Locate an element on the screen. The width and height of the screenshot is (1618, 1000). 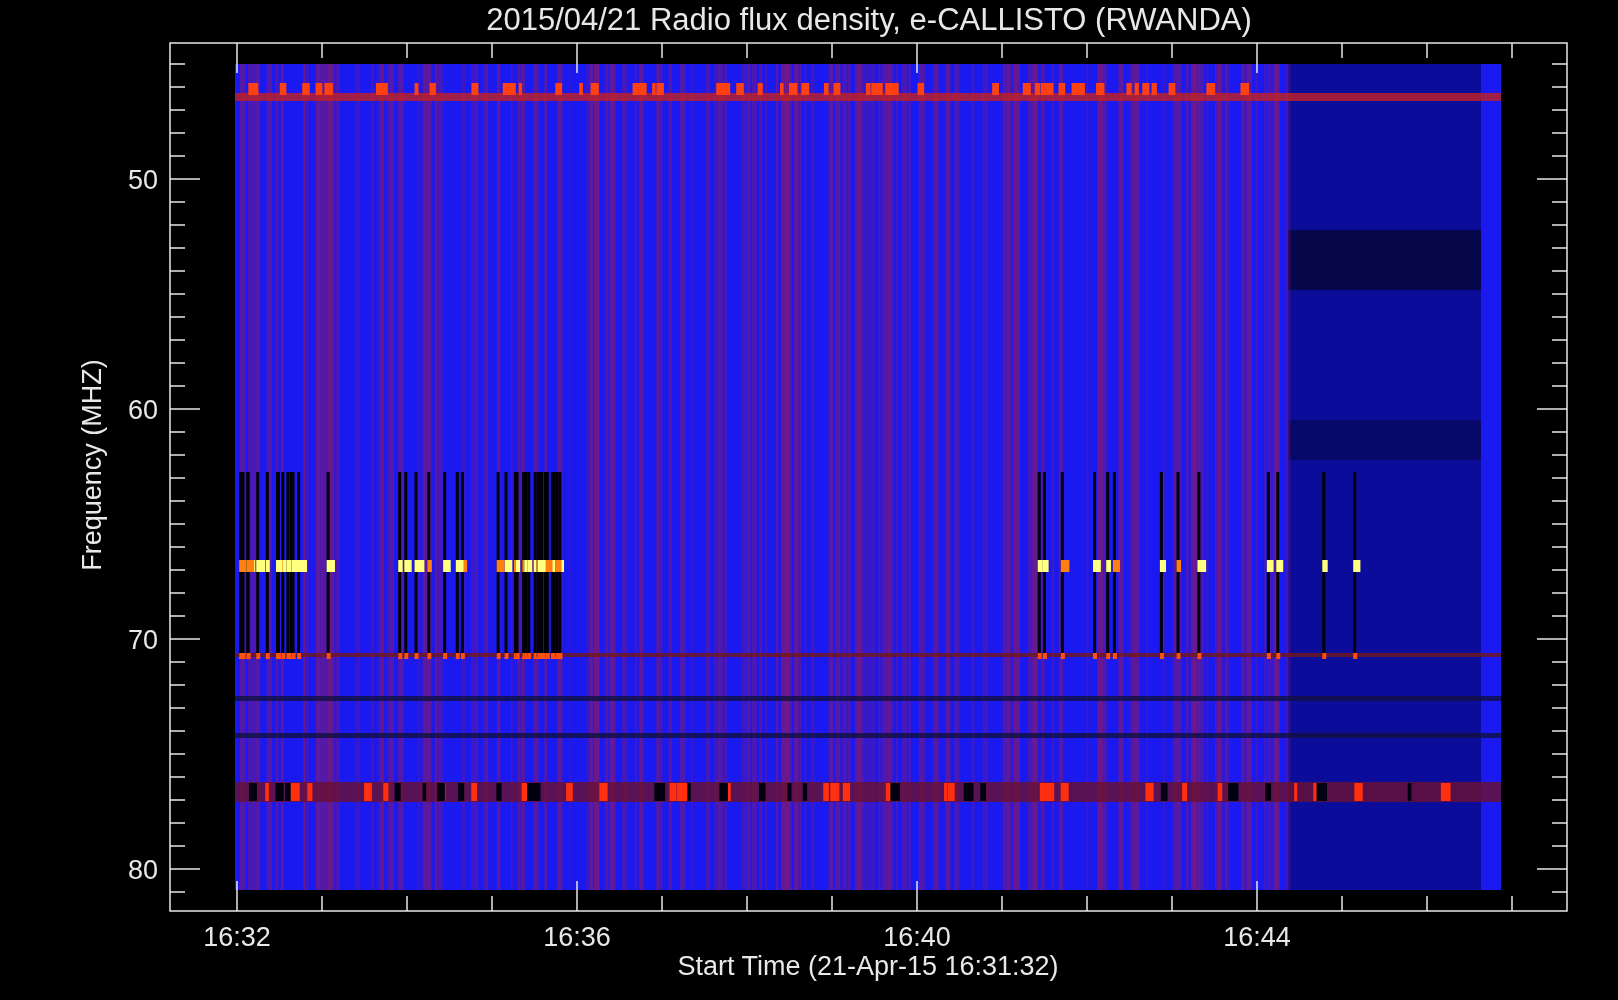
x-tick-label: 16:44 is located at coordinates (1257, 937).